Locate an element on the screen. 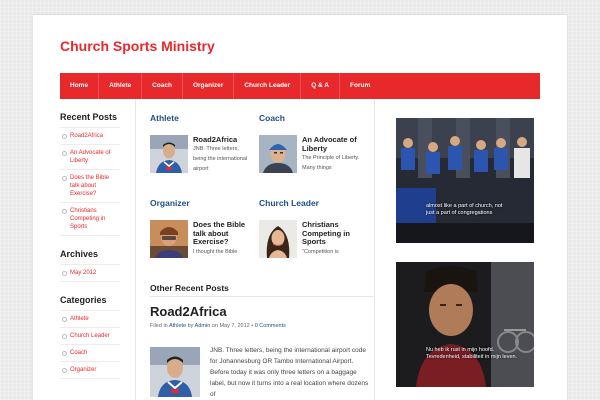 The image size is (600, 400). young-man-video-frame is located at coordinates (465, 324).